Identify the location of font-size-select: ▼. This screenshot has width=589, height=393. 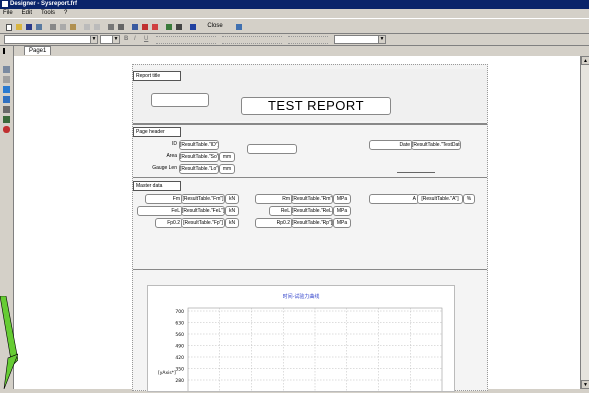
(110, 39).